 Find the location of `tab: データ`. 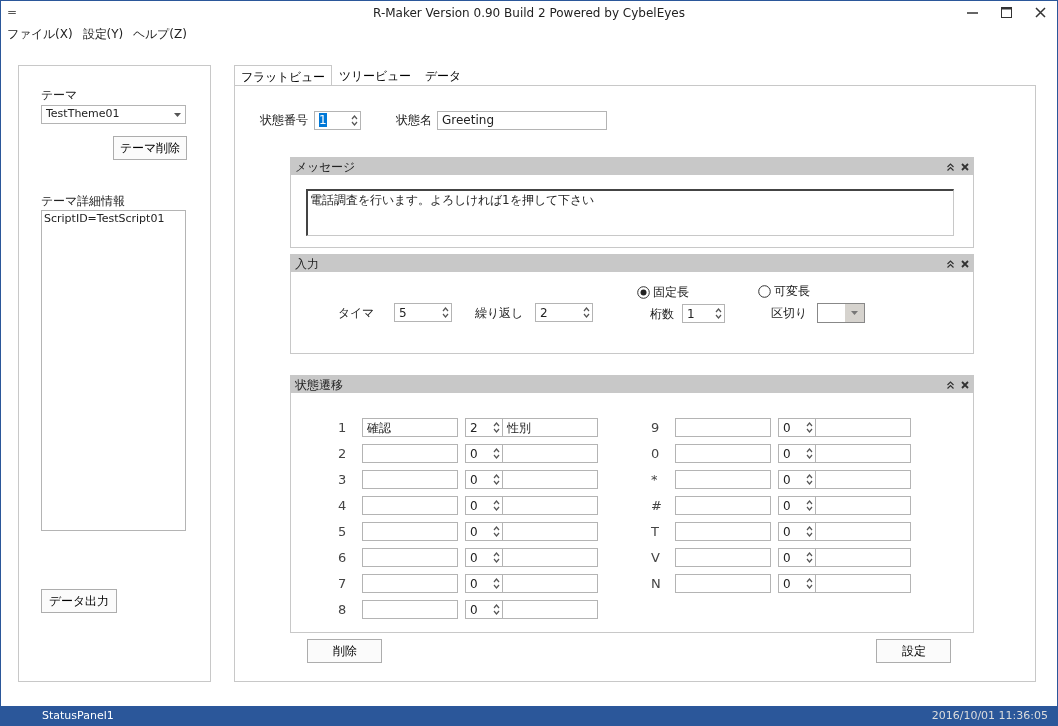

tab: データ is located at coordinates (443, 75).